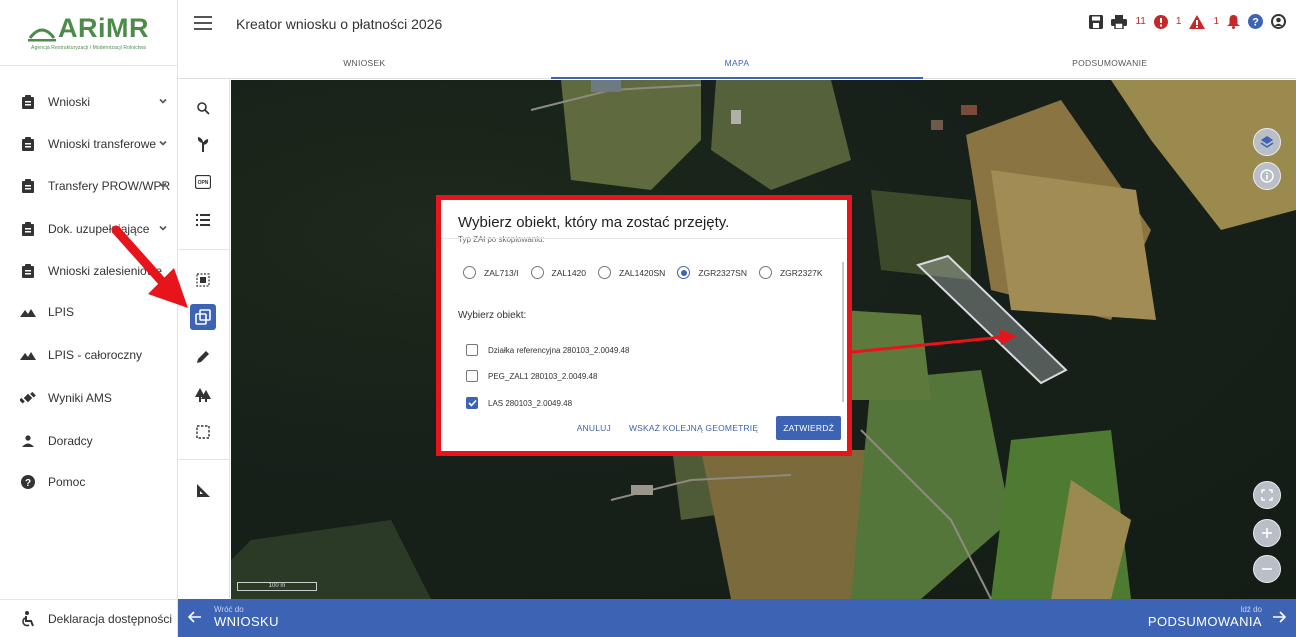 The height and width of the screenshot is (637, 1296). I want to click on opn-tool-button: OPN, so click(203, 182).